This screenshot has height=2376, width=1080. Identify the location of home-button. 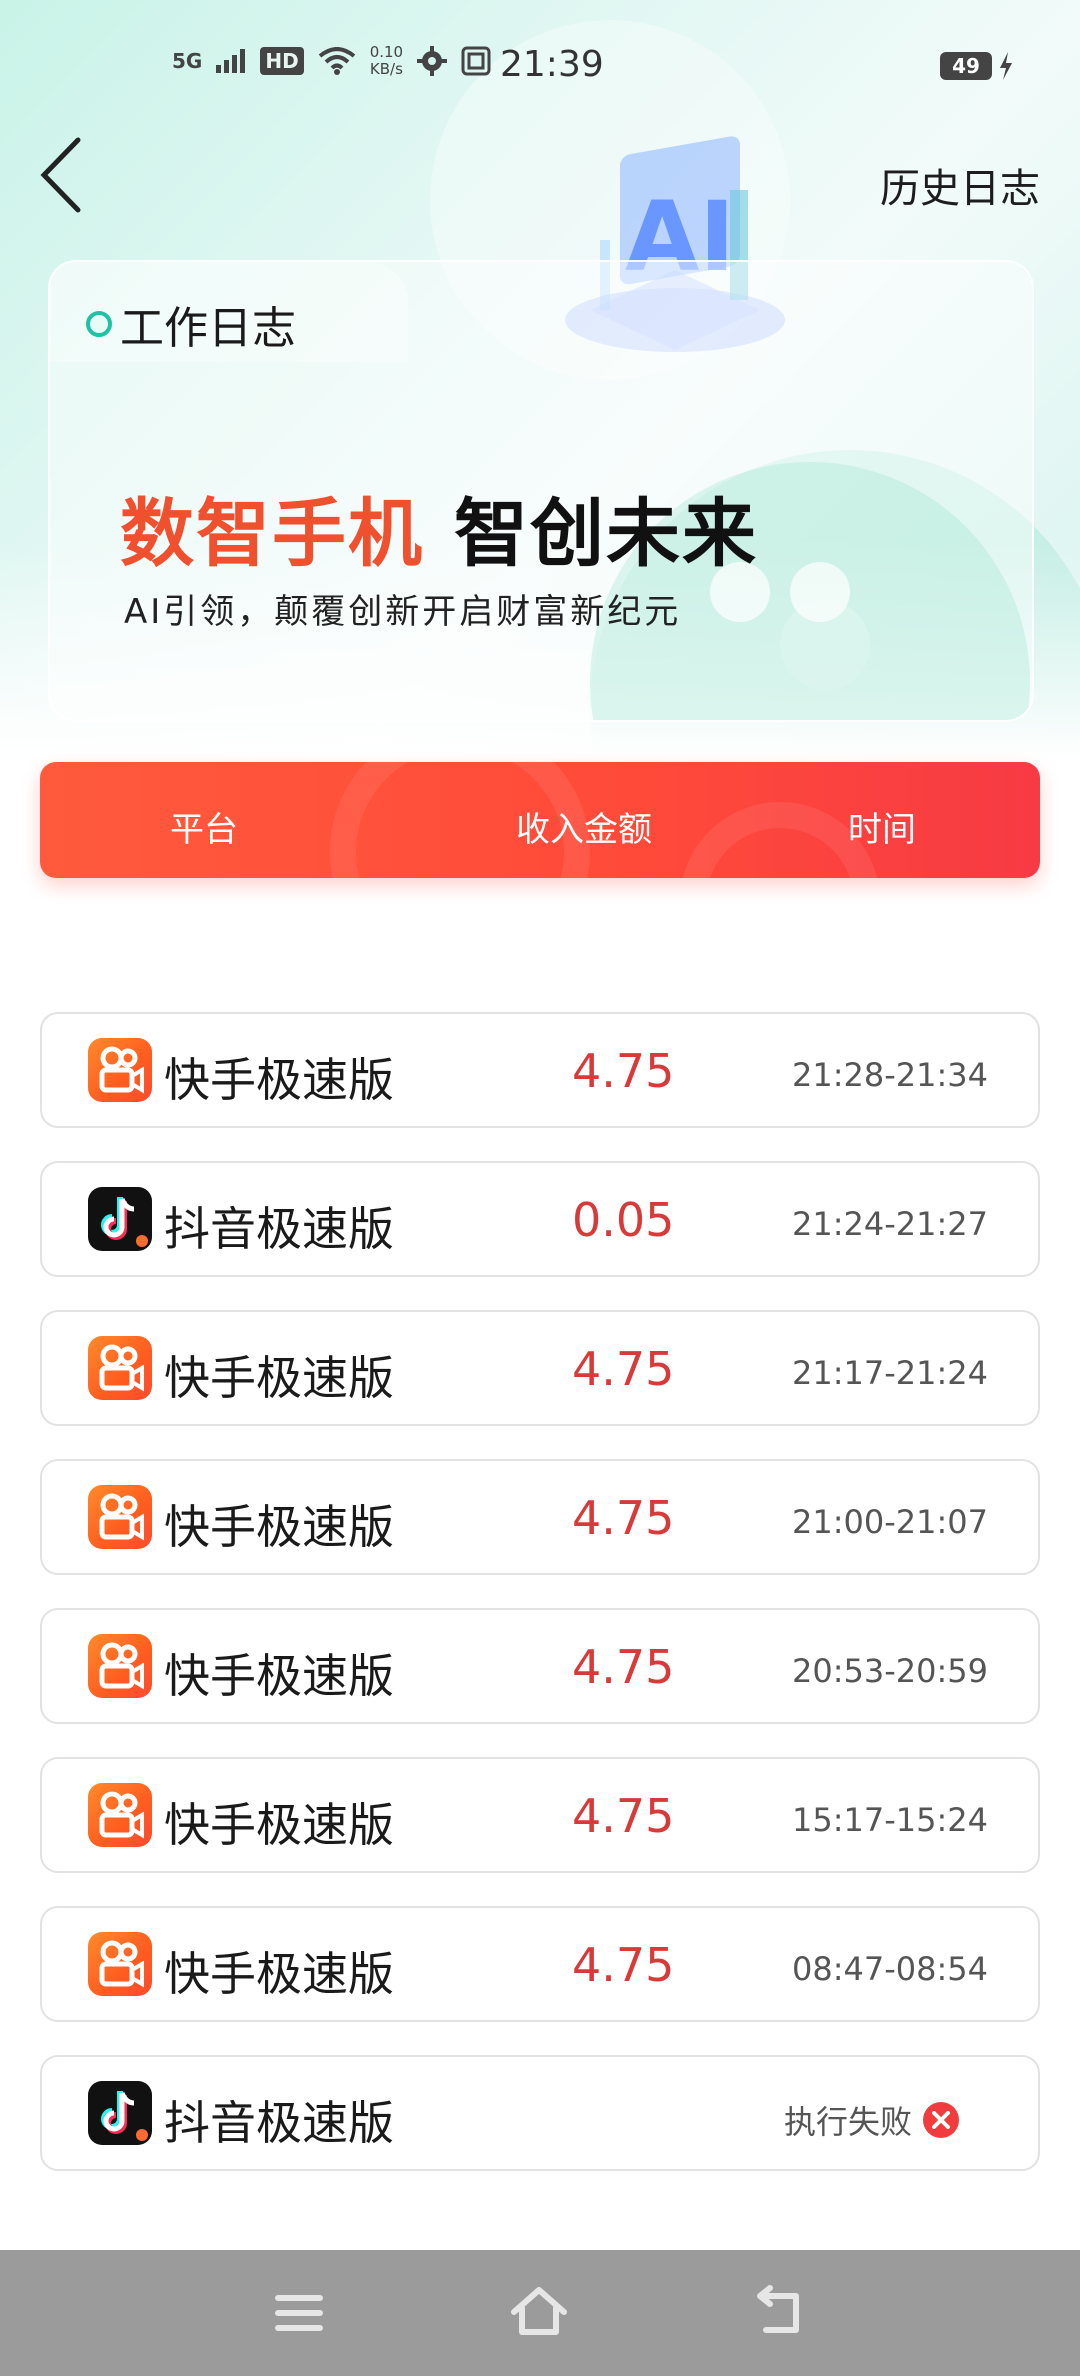
(539, 2313).